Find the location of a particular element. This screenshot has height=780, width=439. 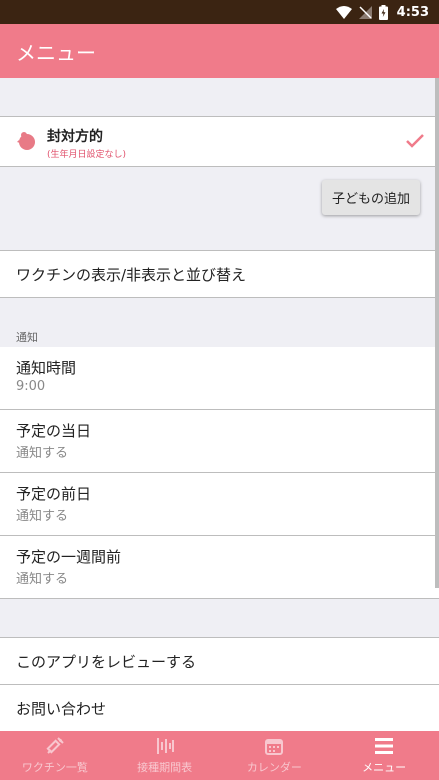

notify-week-before-item: 予定の一週間前 通知する is located at coordinates (219, 567).